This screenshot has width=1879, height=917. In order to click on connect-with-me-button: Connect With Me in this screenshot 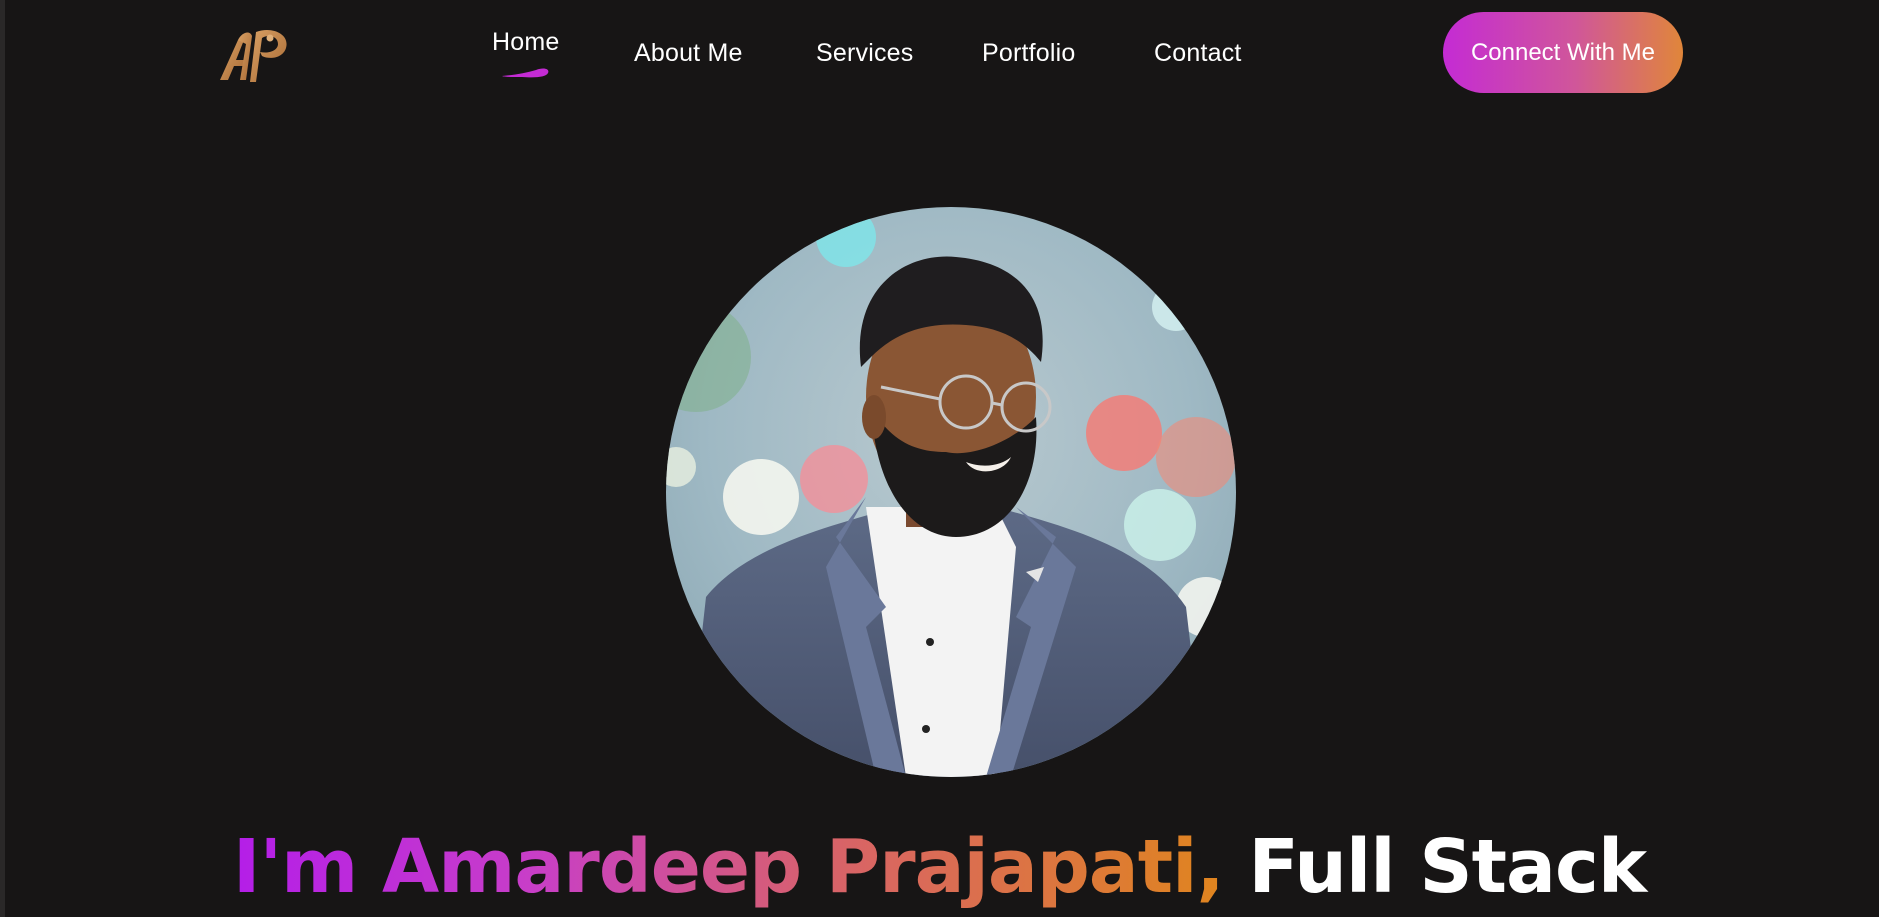, I will do `click(1563, 52)`.